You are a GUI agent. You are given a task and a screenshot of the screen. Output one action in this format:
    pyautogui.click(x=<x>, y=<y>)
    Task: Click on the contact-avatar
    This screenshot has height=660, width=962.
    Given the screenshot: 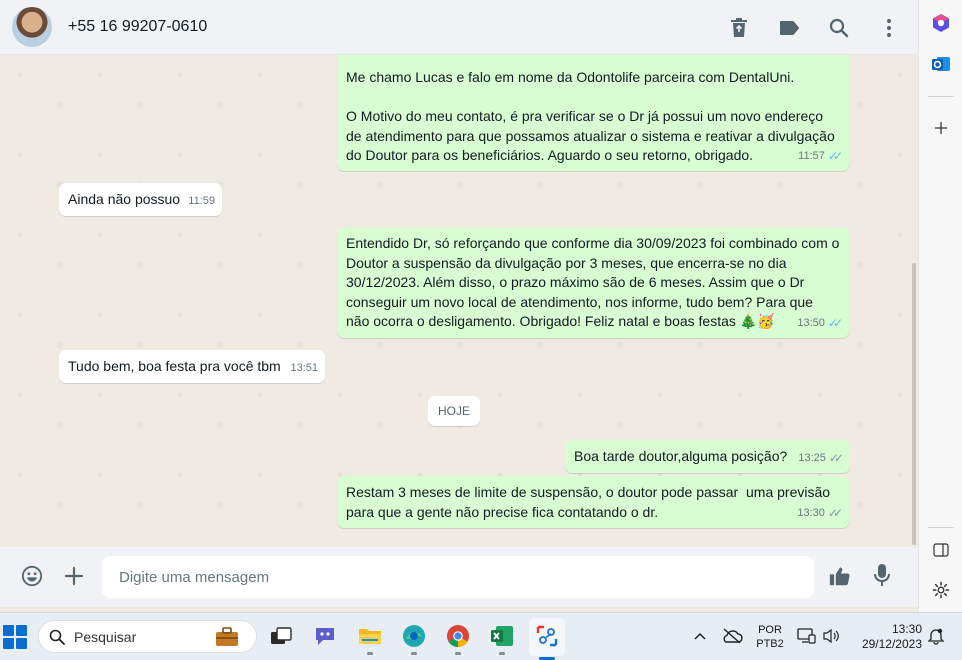 What is the action you would take?
    pyautogui.click(x=32, y=27)
    